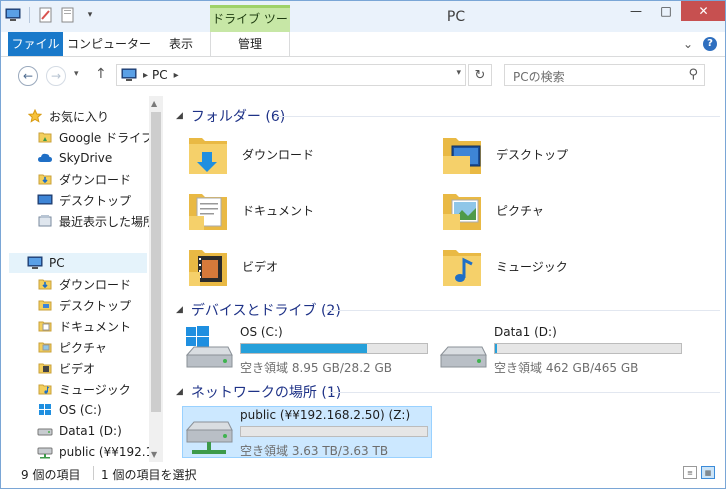  I want to click on maximize-button: □, so click(666, 11).